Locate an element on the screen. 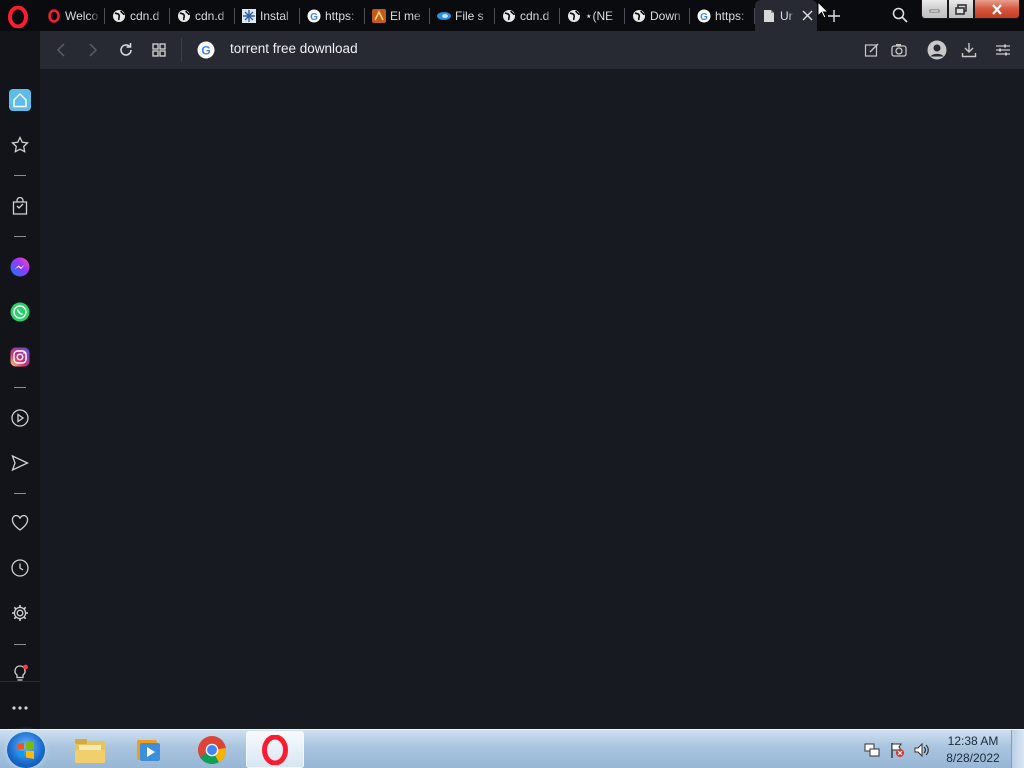 Image resolution: width=1024 pixels, height=768 pixels. avatar-icon is located at coordinates (937, 50).